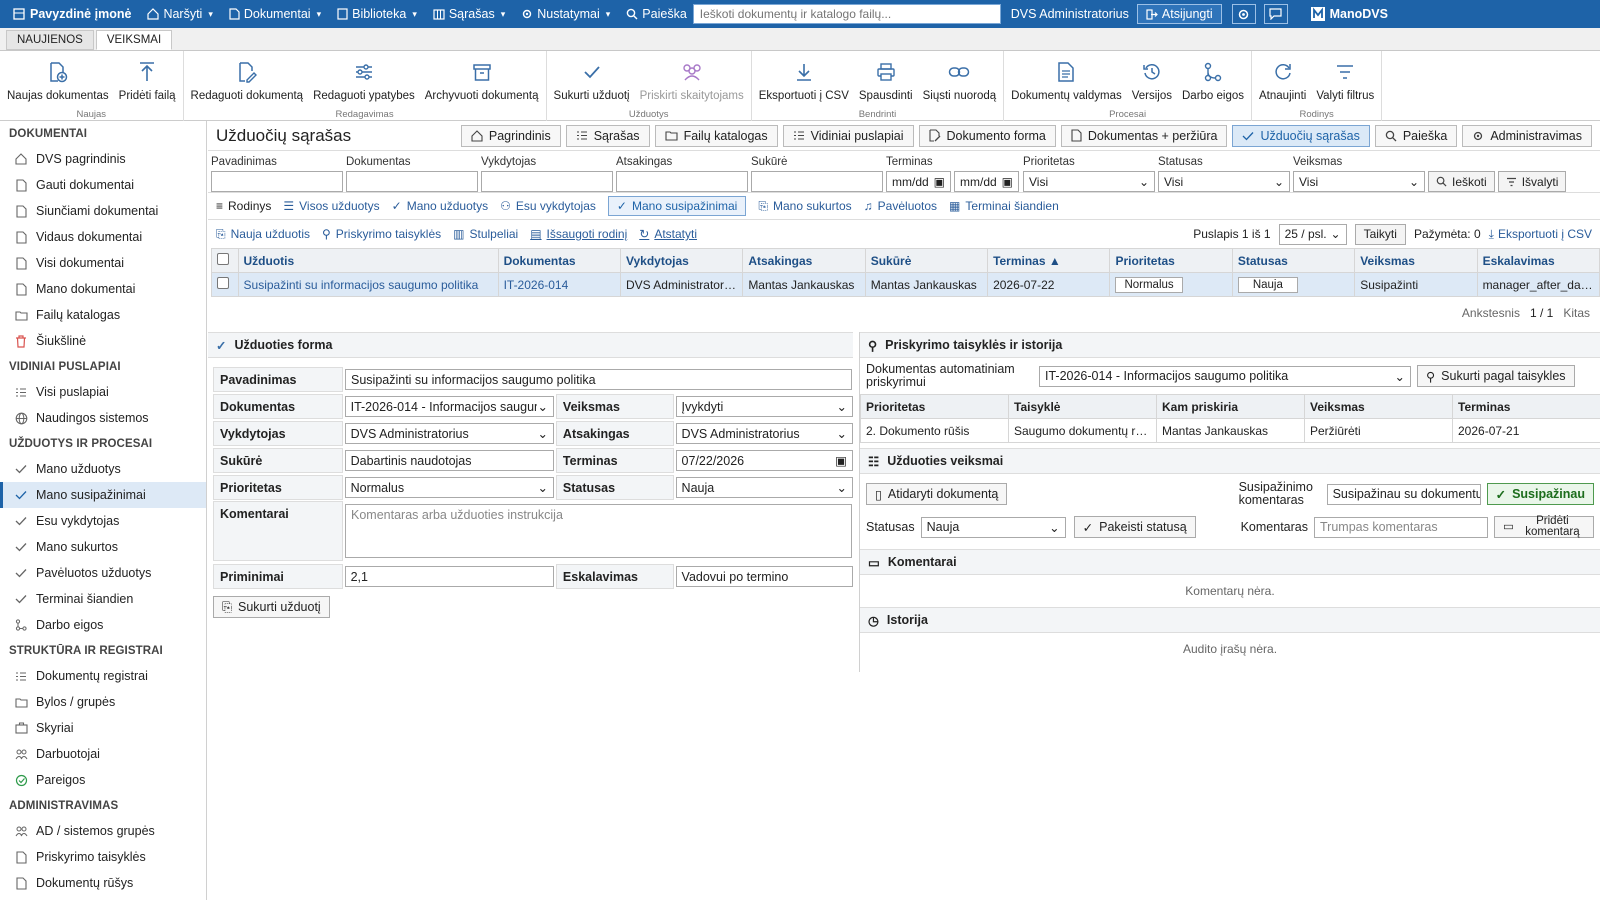 The width and height of the screenshot is (1600, 900). I want to click on sidebar-item-overdue-tasks: Pavėluotos užduotys, so click(103, 573).